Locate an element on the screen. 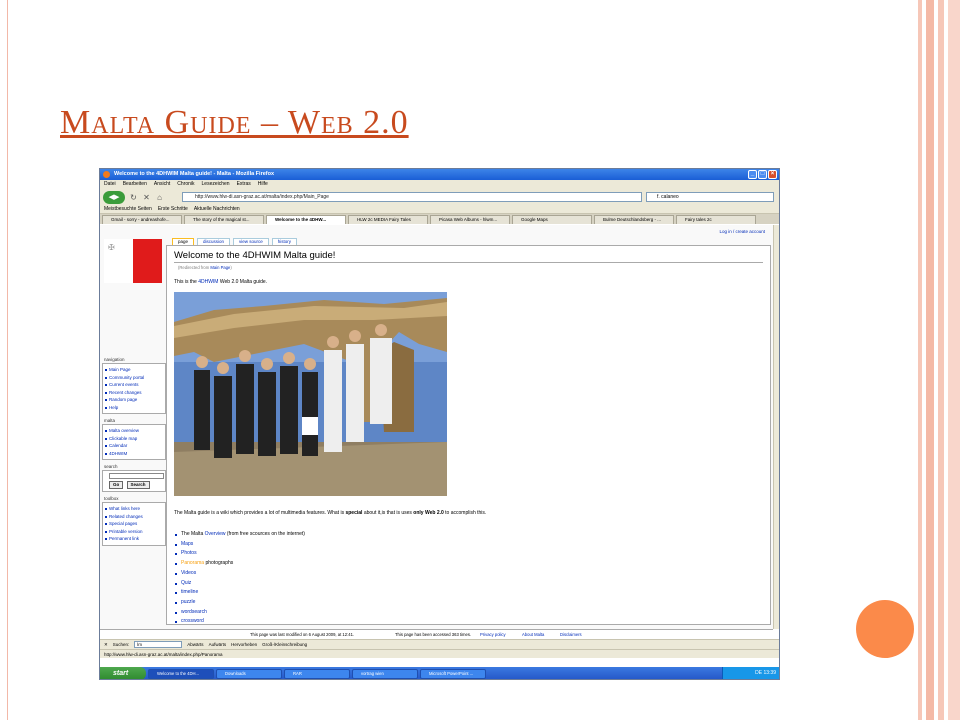 The height and width of the screenshot is (720, 960). search-button: Search is located at coordinates (138, 485).